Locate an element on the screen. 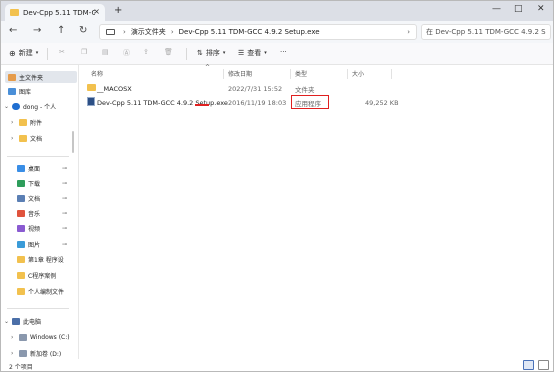 Image resolution: width=554 pixels, height=372 pixels. sidebar-item-music: 音乐 is located at coordinates (28, 213).